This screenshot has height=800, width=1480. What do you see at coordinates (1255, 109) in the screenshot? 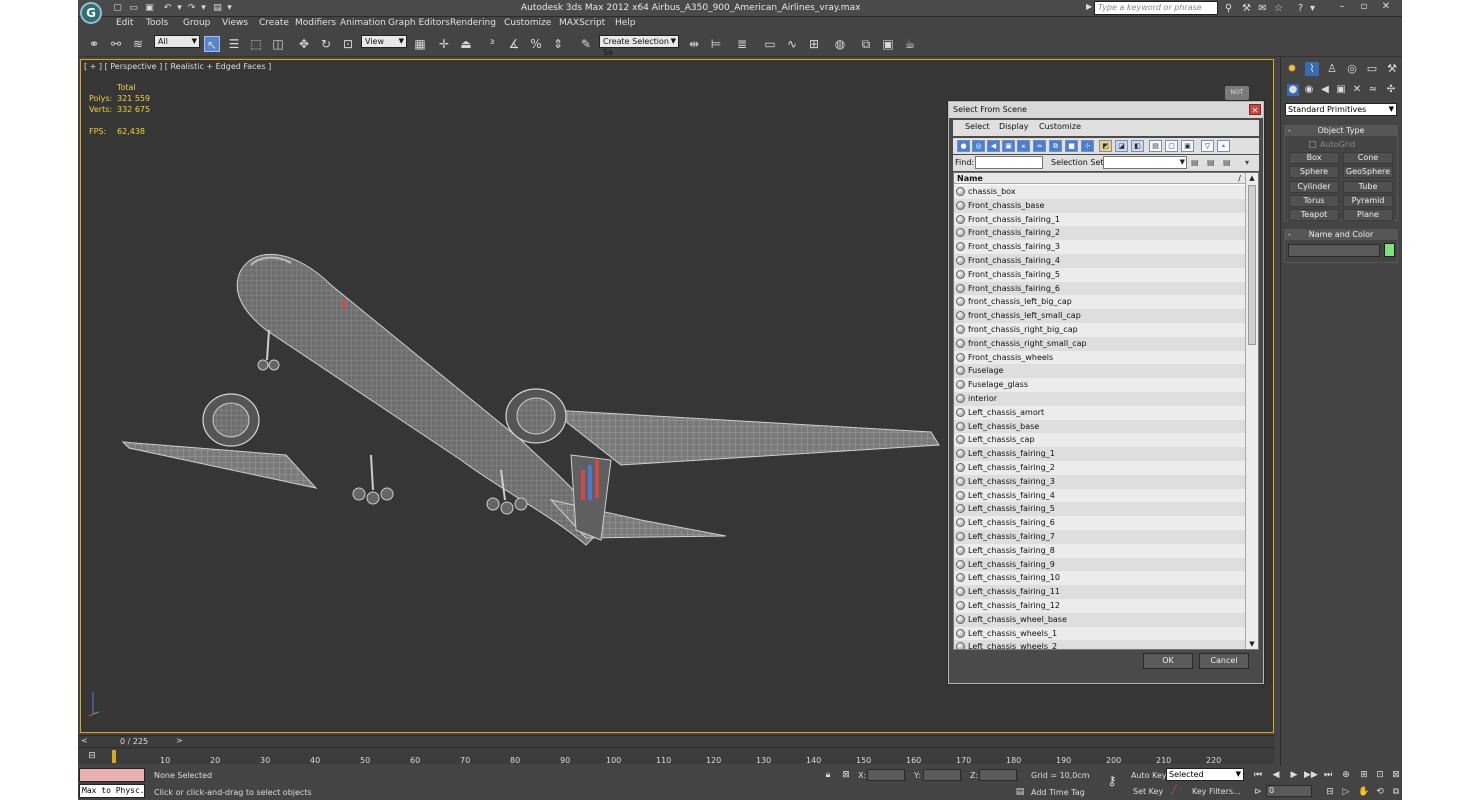
I see `dialog-close-icon: ✕` at bounding box center [1255, 109].